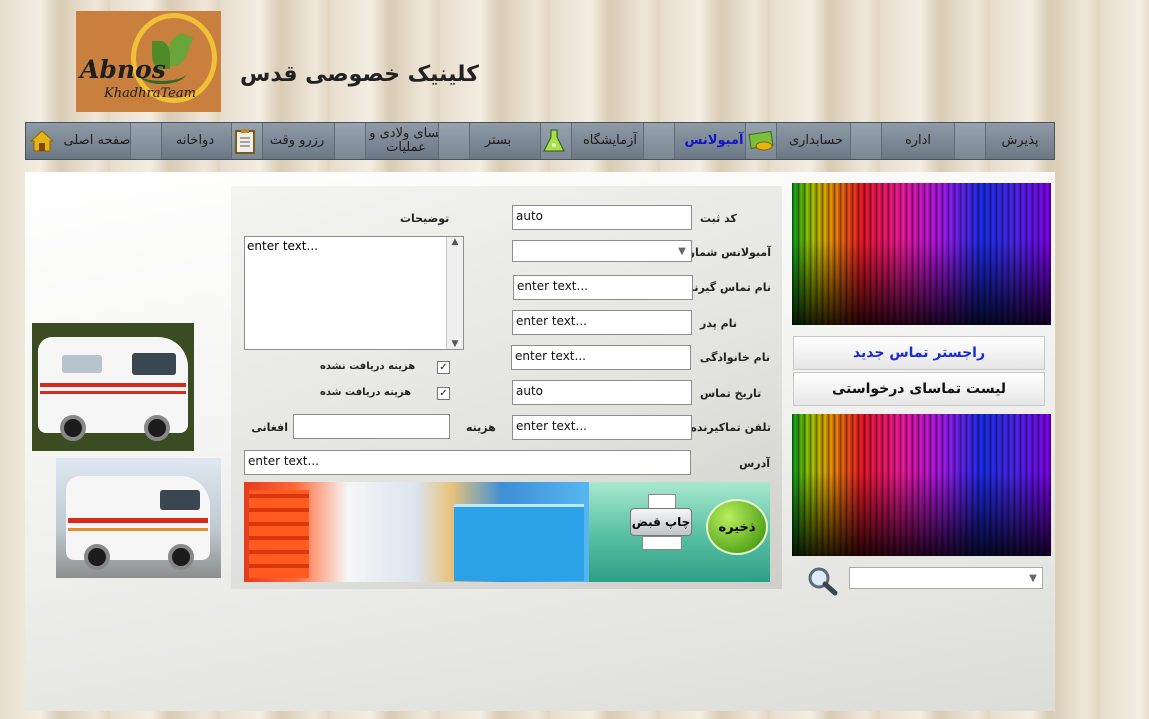 This screenshot has height=719, width=1149. What do you see at coordinates (726, 252) in the screenshot?
I see `ambulance-number-label: آمبولانس شماره` at bounding box center [726, 252].